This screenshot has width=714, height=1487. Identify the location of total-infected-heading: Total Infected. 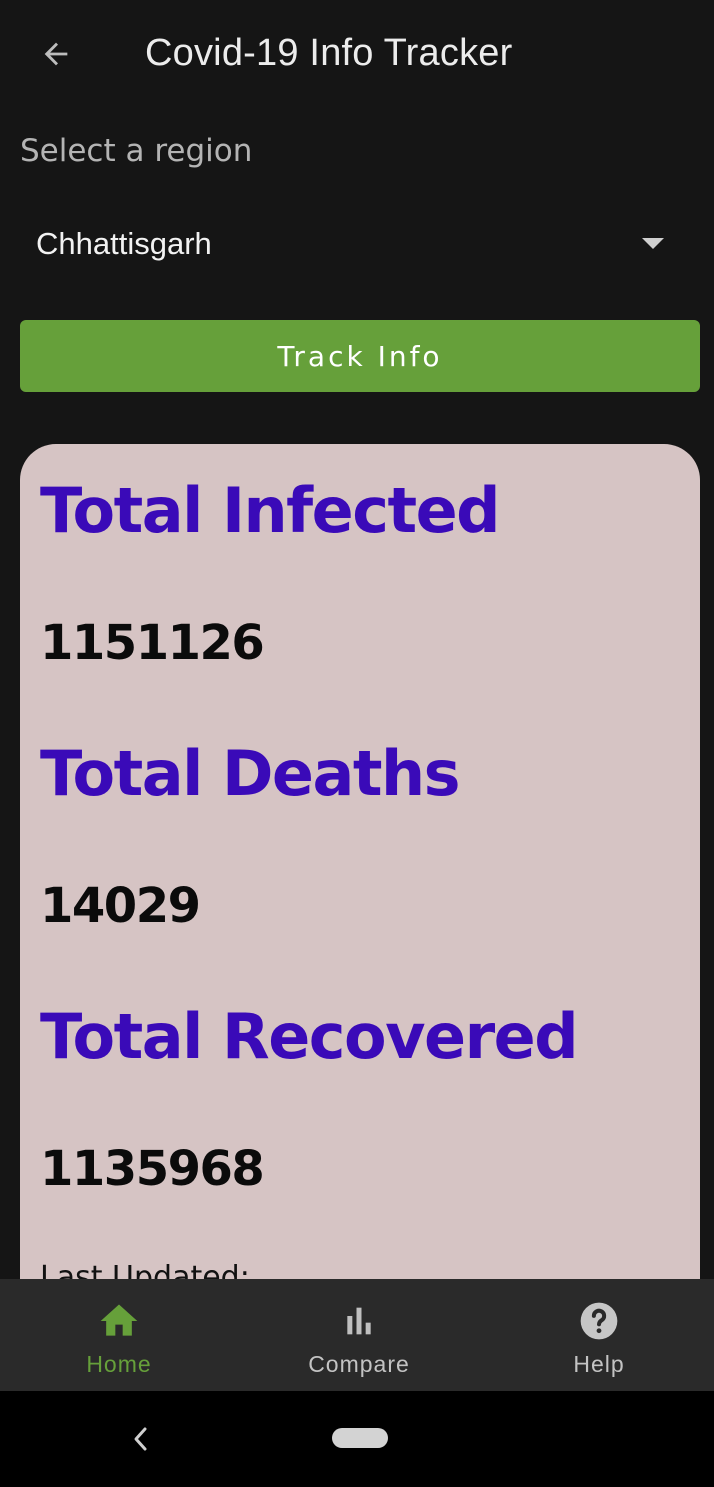
(270, 510).